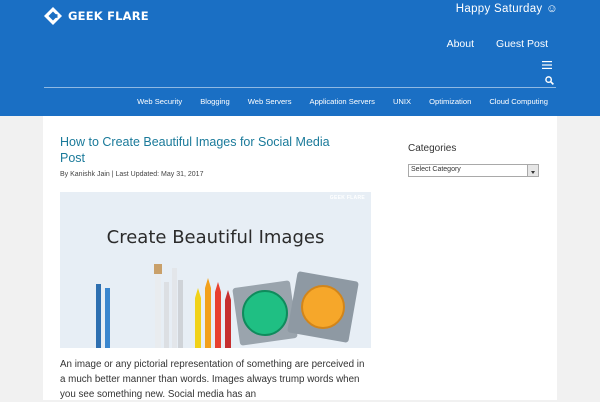  Describe the element at coordinates (547, 65) in the screenshot. I see `hamburger-icon` at that location.